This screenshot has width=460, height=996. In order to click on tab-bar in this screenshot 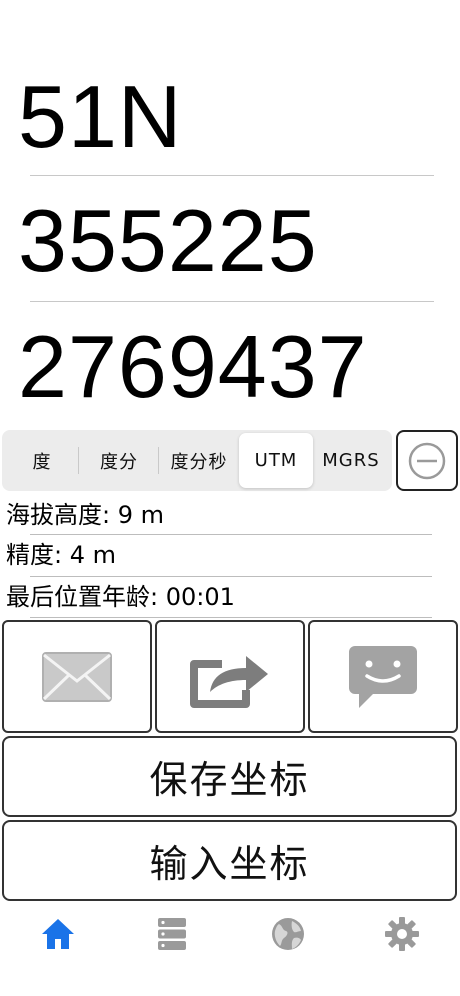, I will do `click(230, 934)`.